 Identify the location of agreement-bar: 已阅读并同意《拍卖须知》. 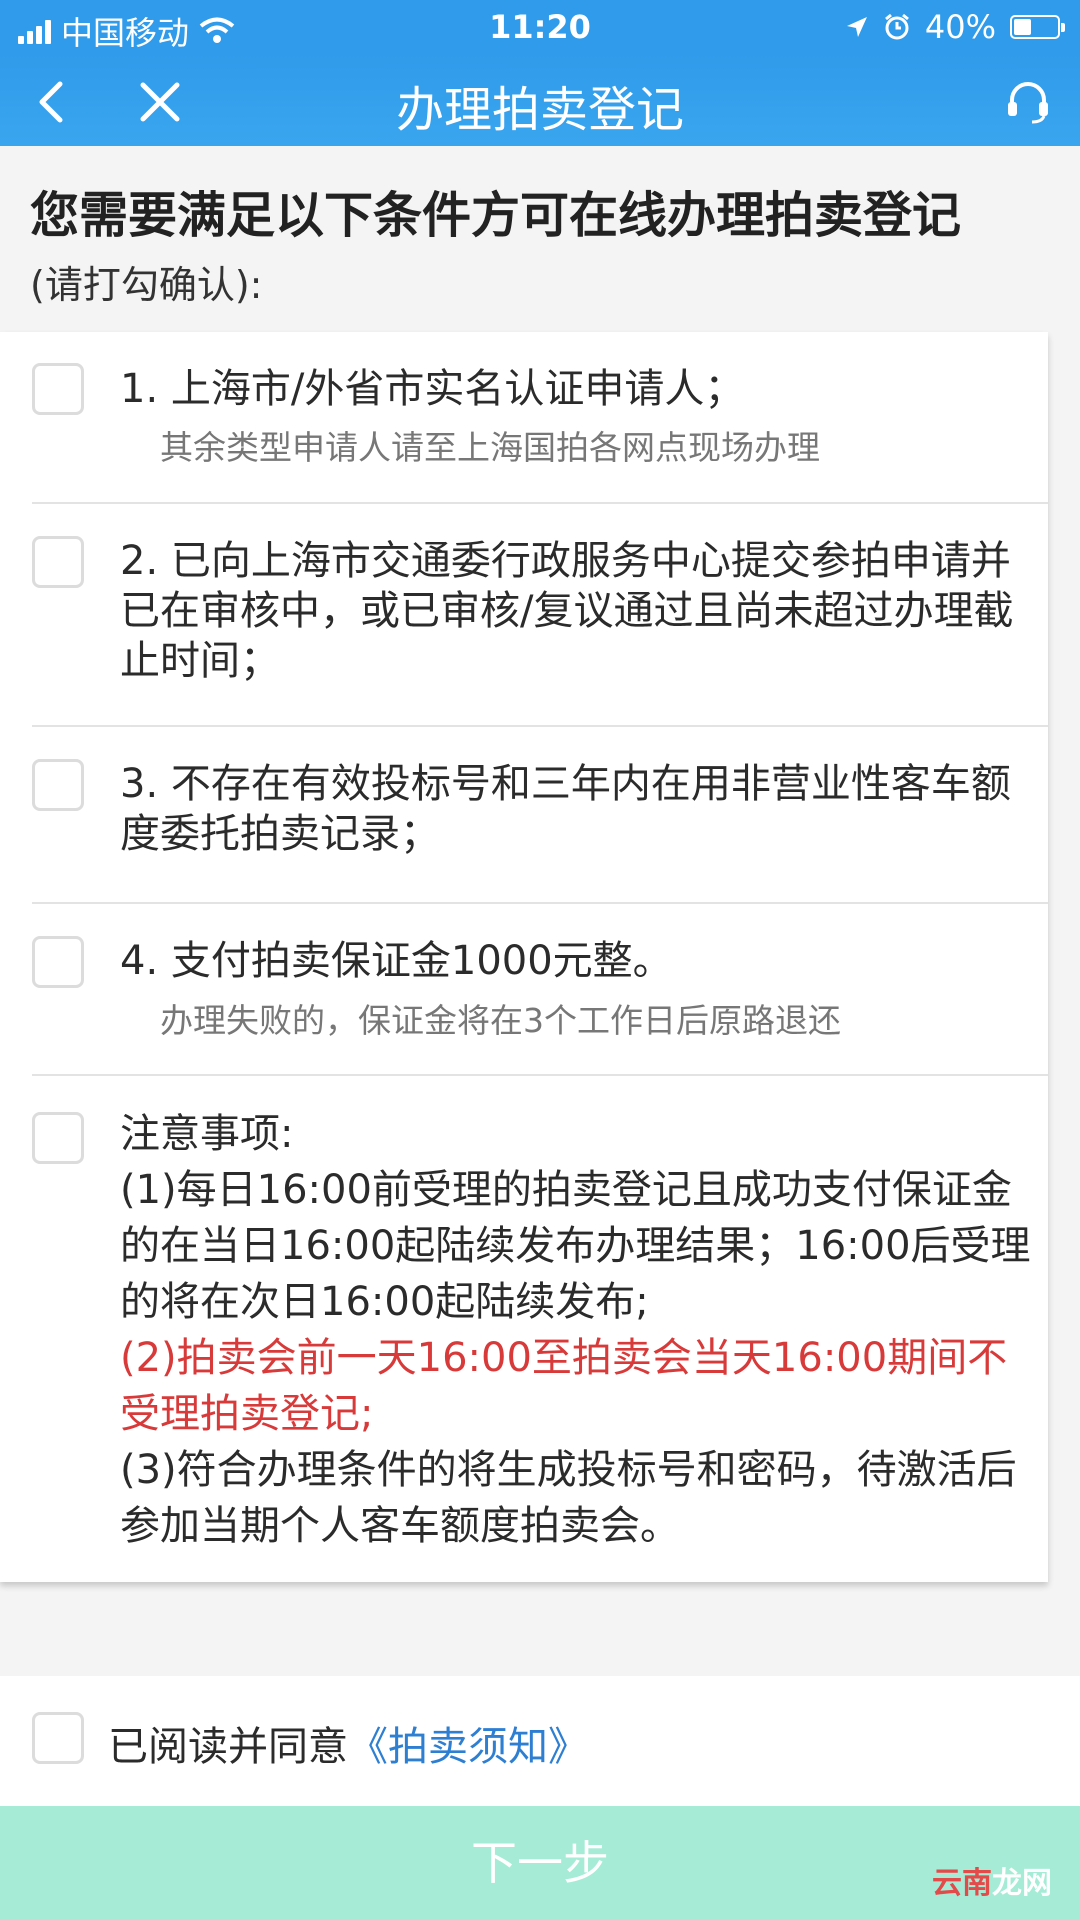
(540, 1741).